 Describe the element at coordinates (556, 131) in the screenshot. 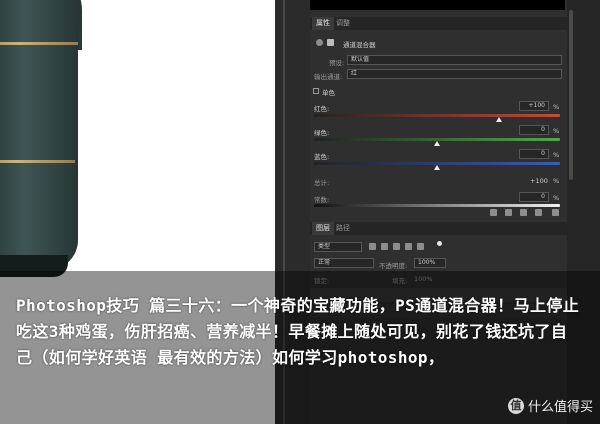

I see `green-pct: %` at that location.